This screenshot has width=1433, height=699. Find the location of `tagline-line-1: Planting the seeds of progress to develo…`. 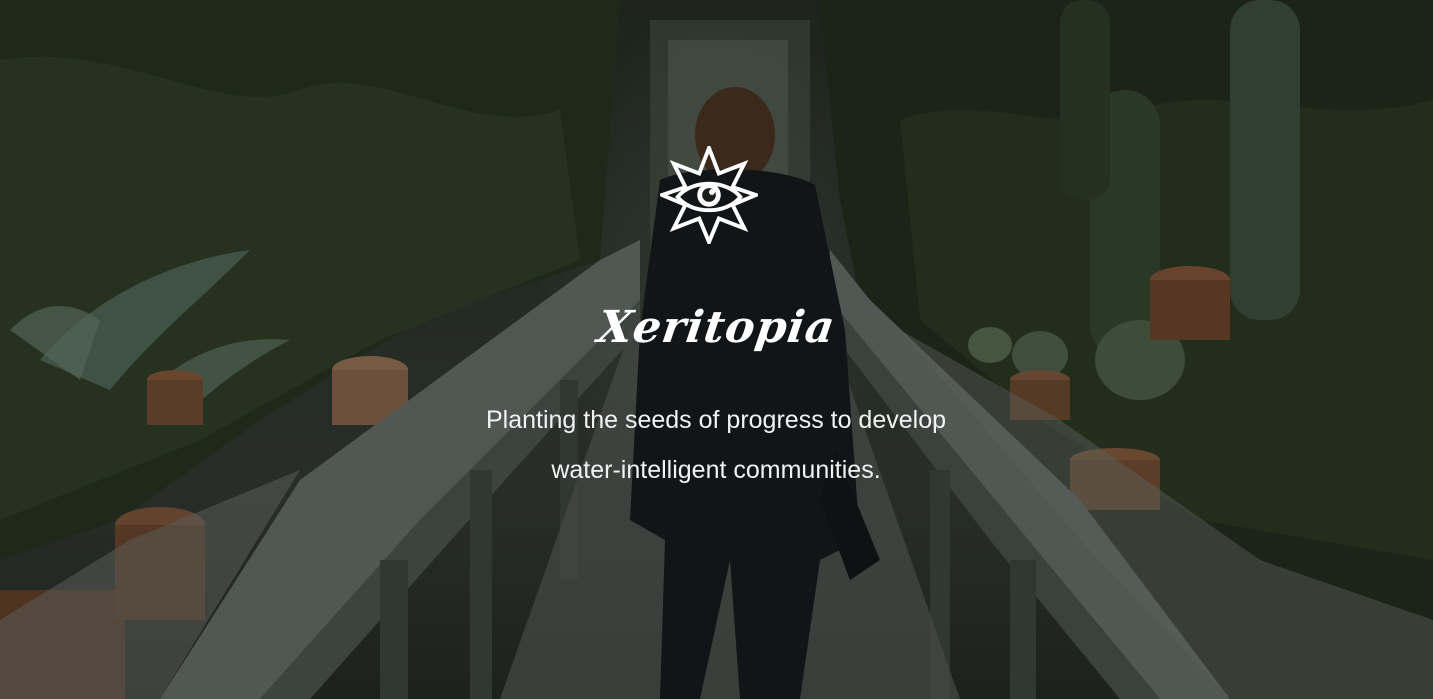

tagline-line-1: Planting the seeds of progress to develo… is located at coordinates (716, 420).